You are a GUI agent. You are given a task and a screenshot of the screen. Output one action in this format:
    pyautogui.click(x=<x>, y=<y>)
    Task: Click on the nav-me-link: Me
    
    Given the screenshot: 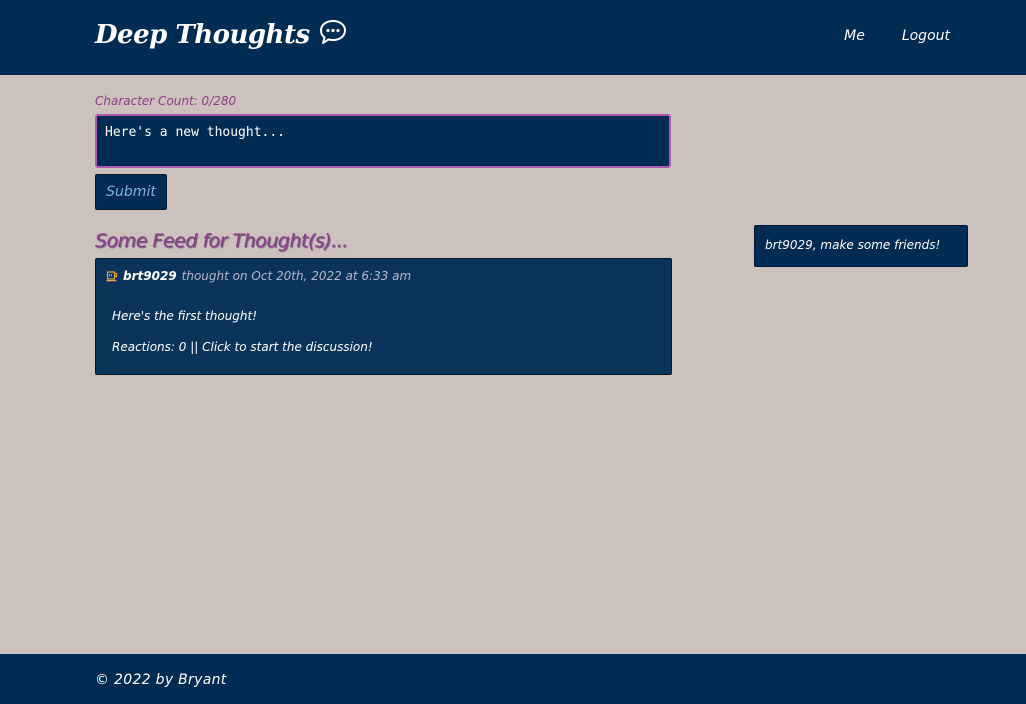 What is the action you would take?
    pyautogui.click(x=854, y=36)
    